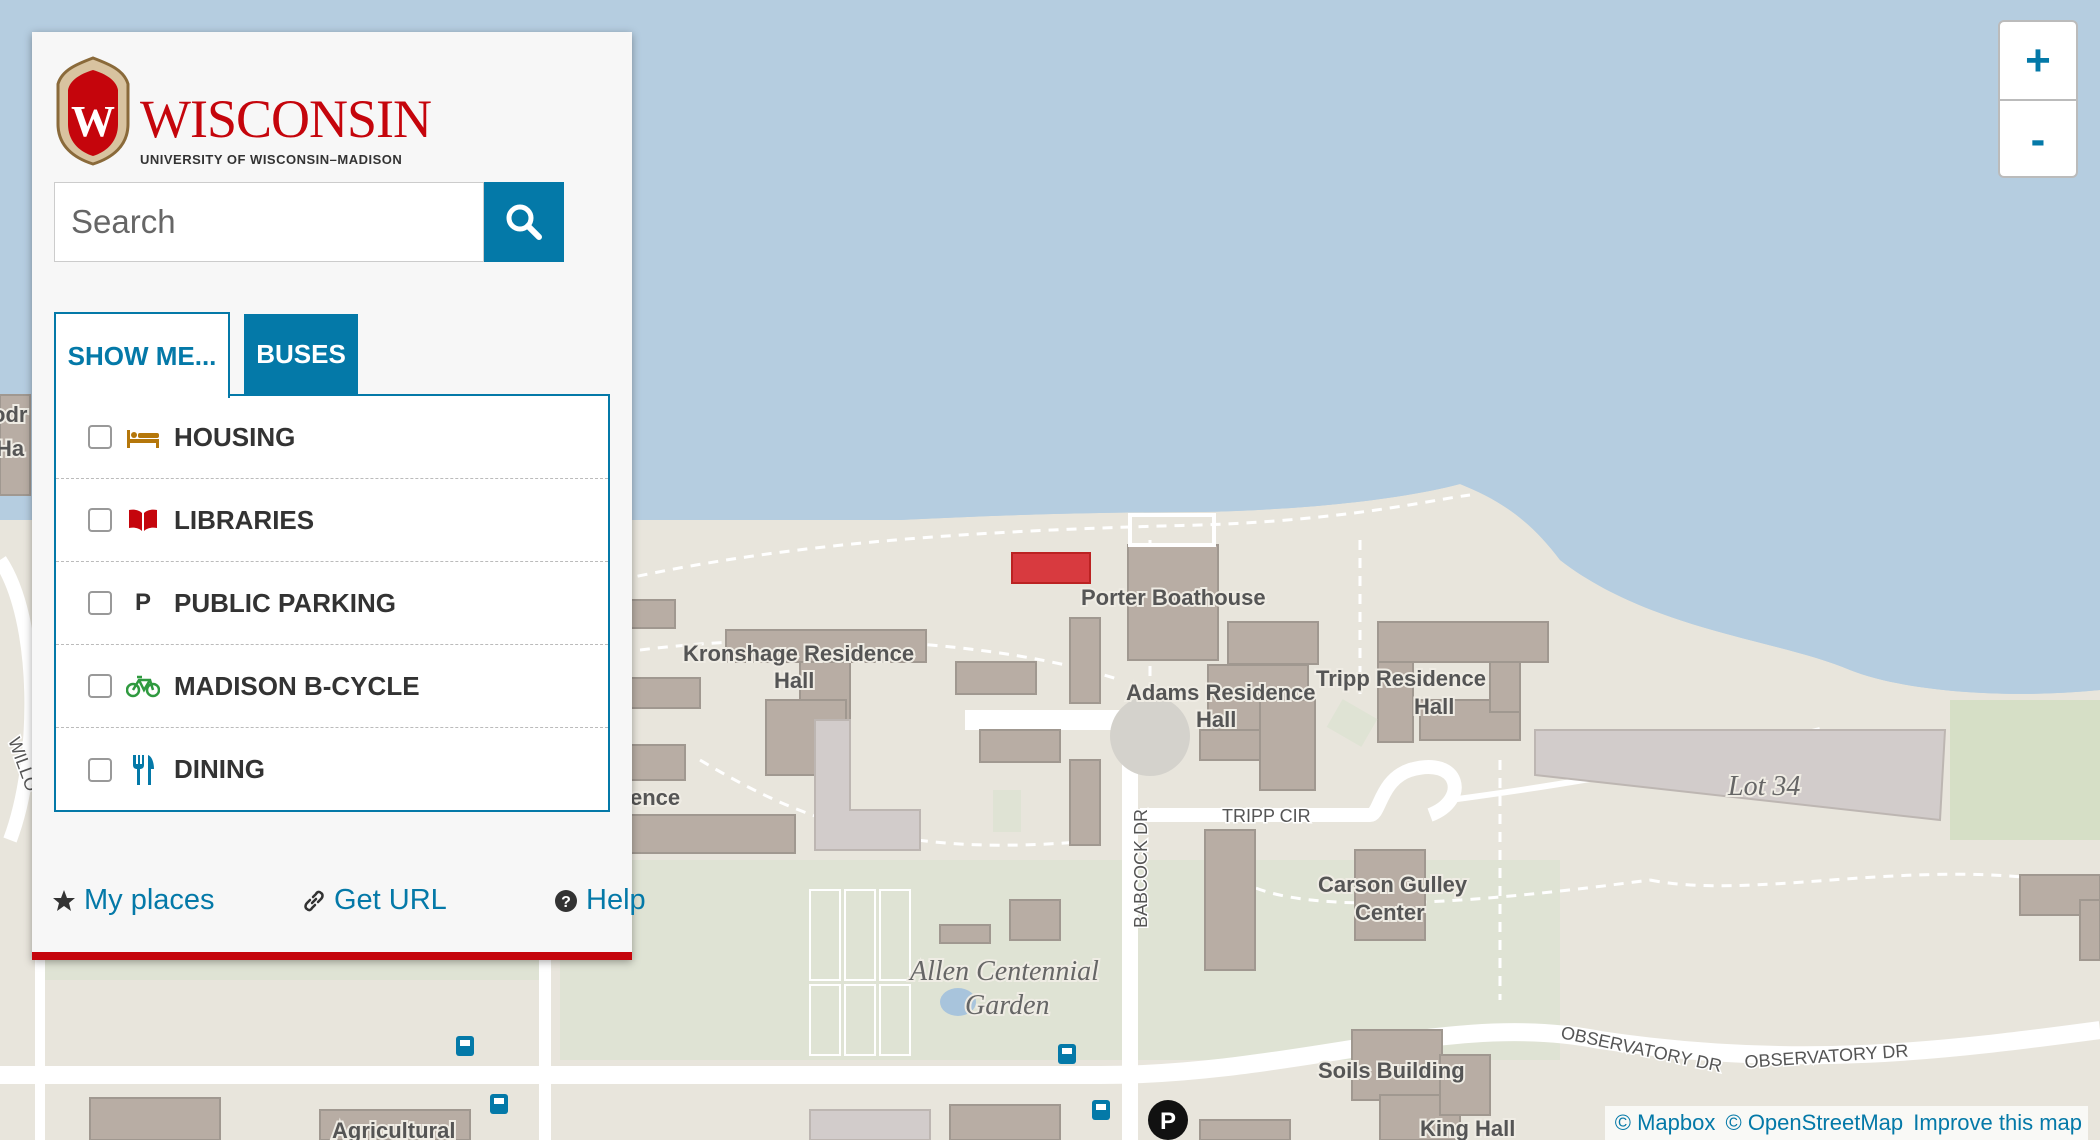 The width and height of the screenshot is (2100, 1140). What do you see at coordinates (655, 797) in the screenshot?
I see `ence-label: ence` at bounding box center [655, 797].